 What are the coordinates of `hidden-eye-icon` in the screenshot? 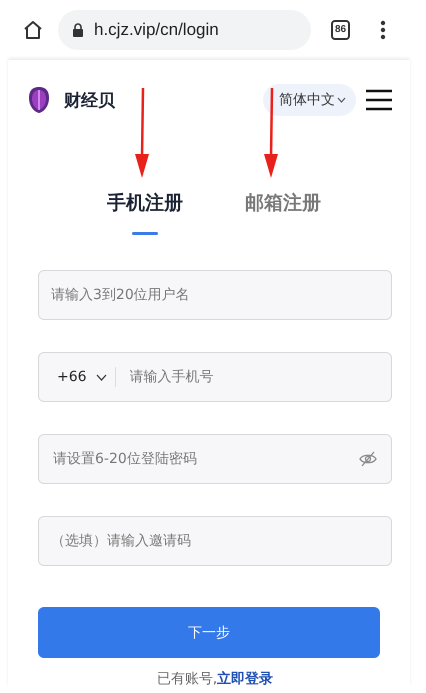 It's located at (368, 459).